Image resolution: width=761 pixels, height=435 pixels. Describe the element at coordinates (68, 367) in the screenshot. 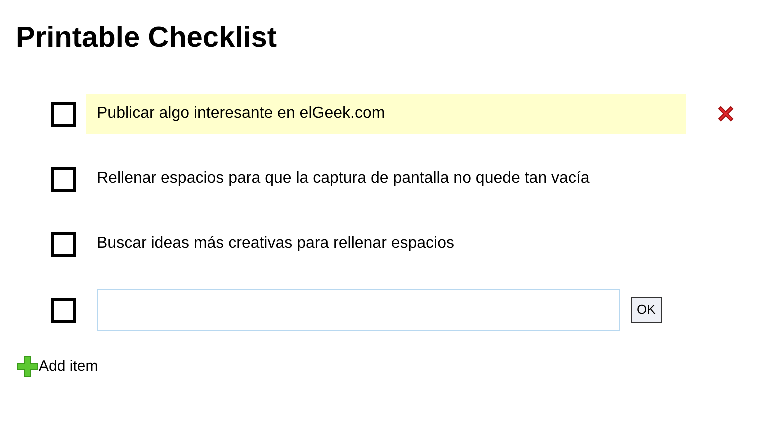

I see `add-item-link: Add item` at that location.